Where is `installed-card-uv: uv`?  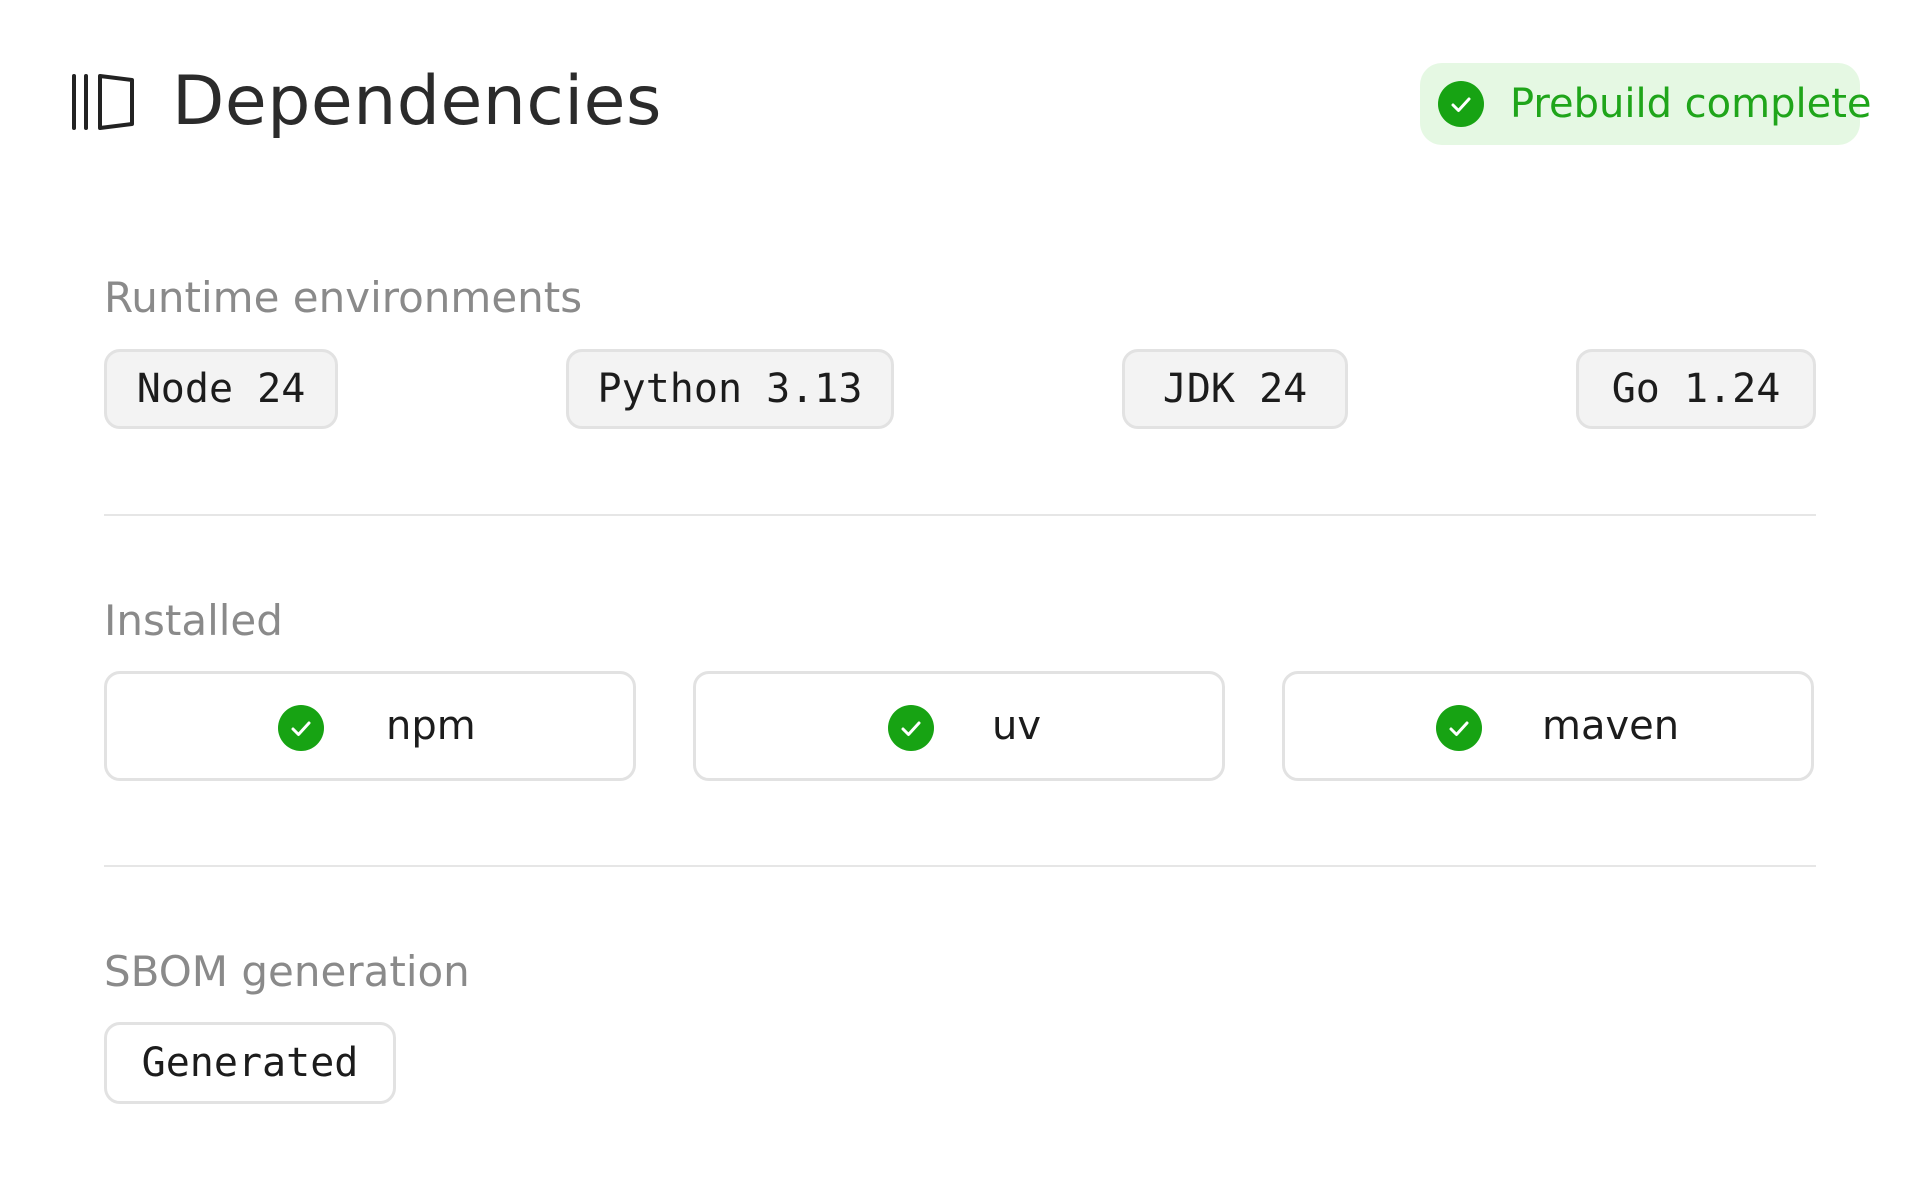 installed-card-uv: uv is located at coordinates (959, 726).